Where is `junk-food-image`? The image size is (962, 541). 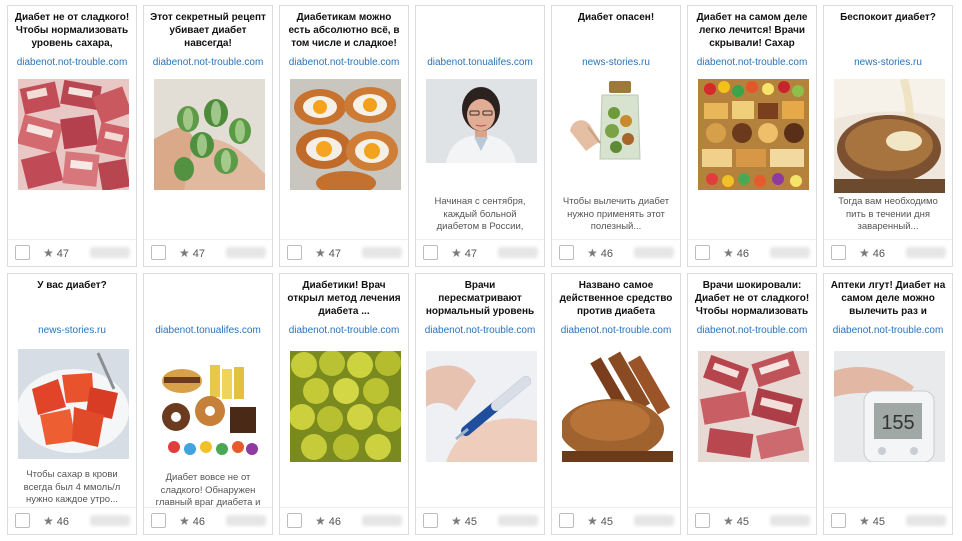 junk-food-image is located at coordinates (209, 406).